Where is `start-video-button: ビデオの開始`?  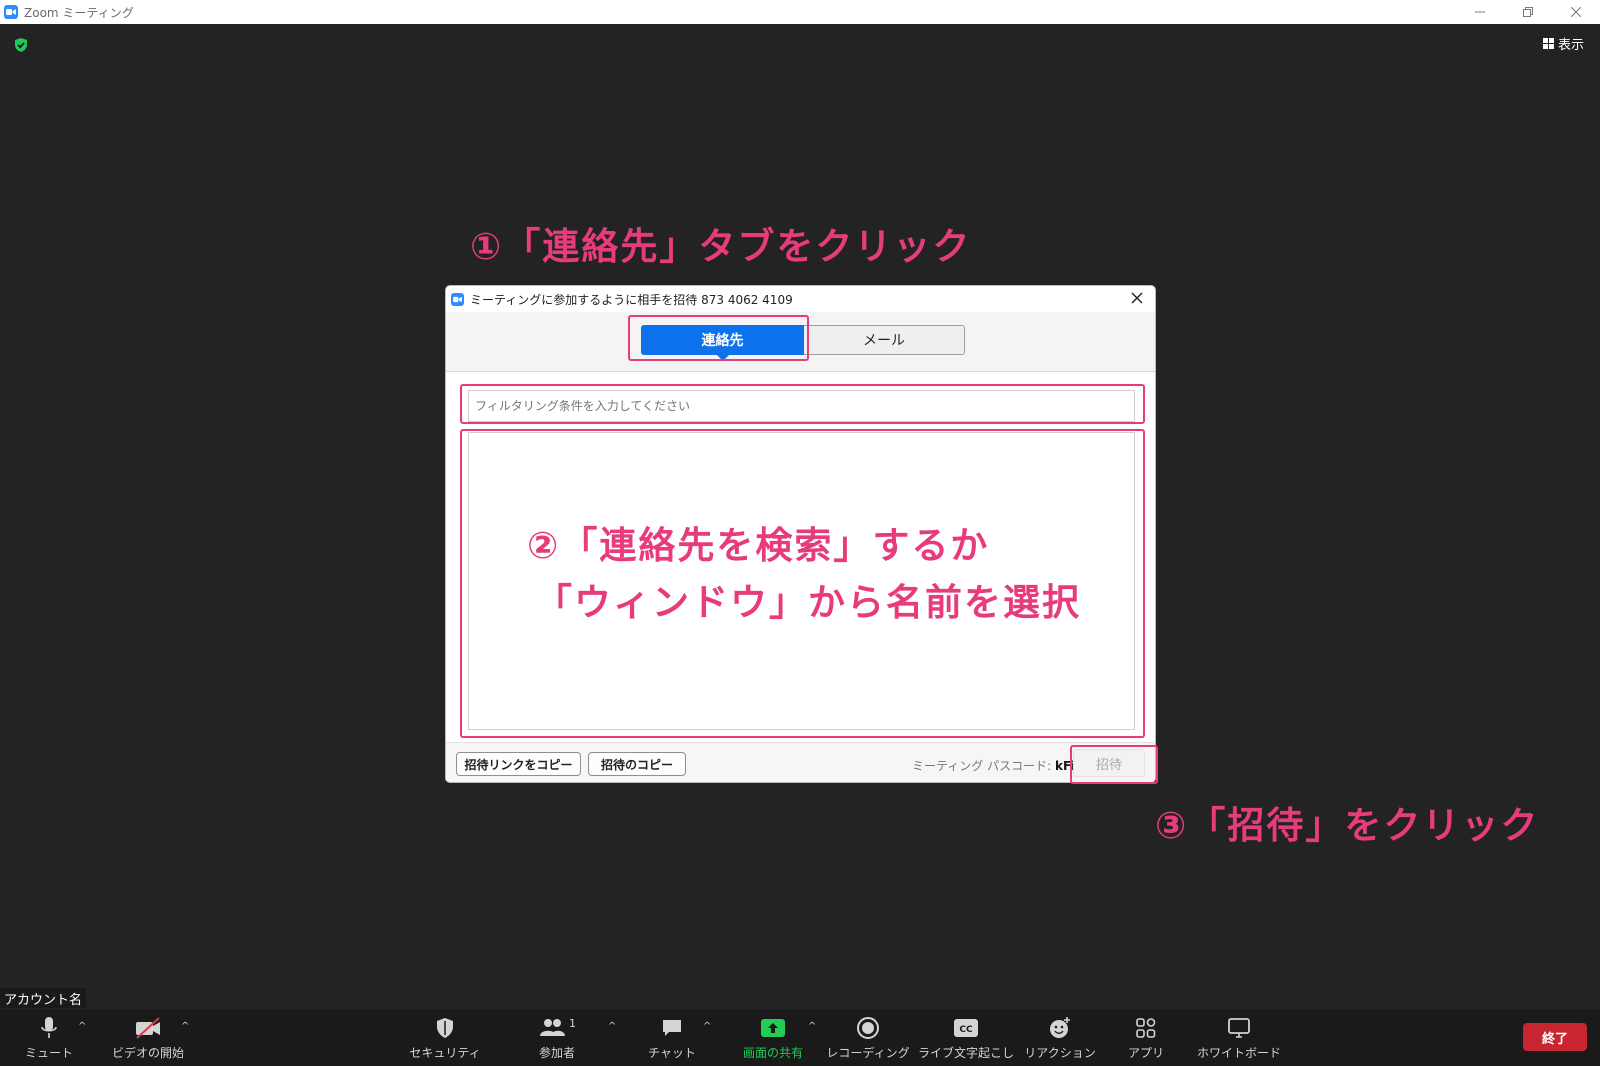
start-video-button: ビデオの開始 is located at coordinates (148, 1037).